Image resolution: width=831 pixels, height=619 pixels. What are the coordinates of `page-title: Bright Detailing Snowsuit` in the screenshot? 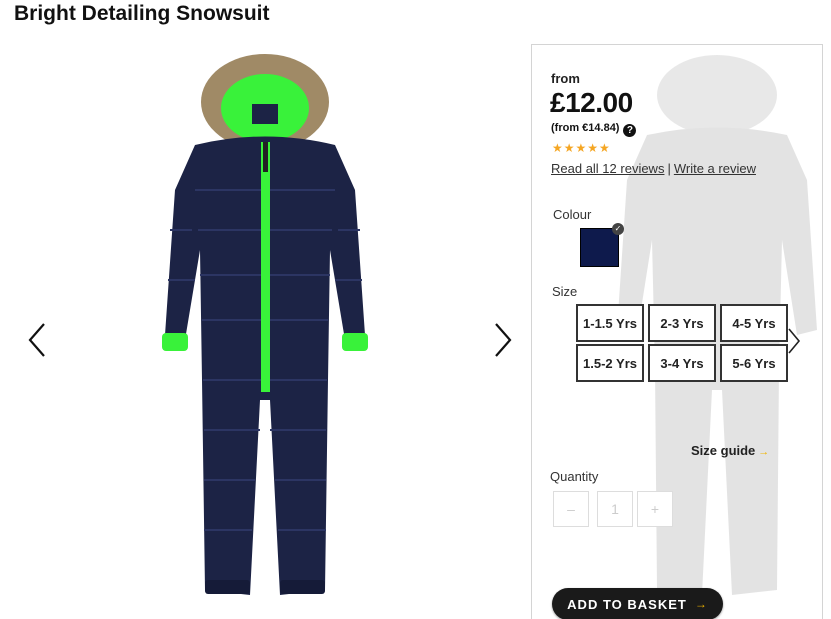 It's located at (142, 13).